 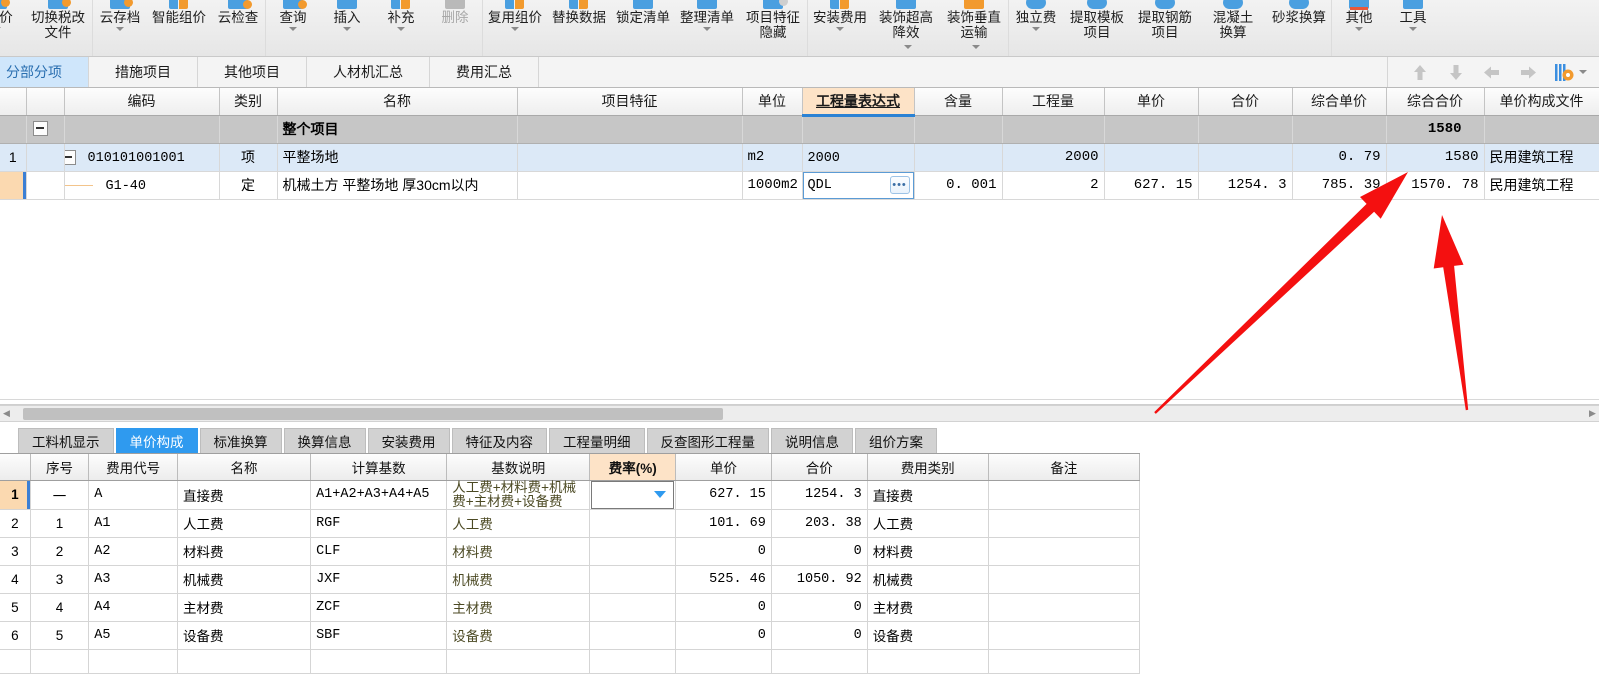 What do you see at coordinates (408, 440) in the screenshot?
I see `detail-tab-4: 安装费用` at bounding box center [408, 440].